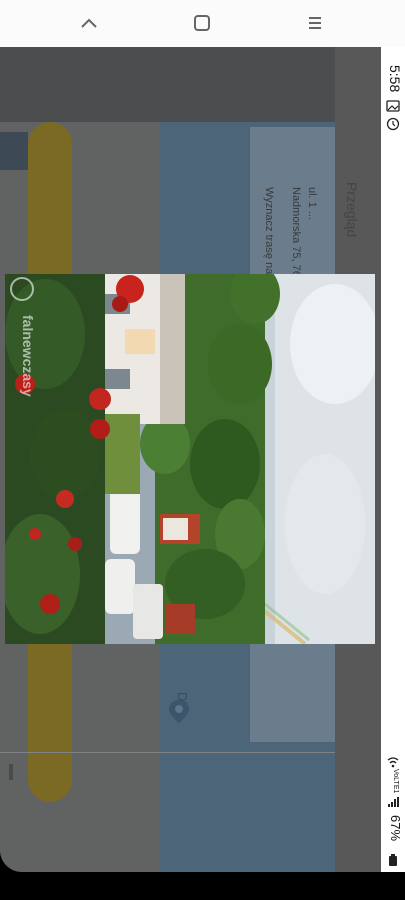 This screenshot has height=900, width=405. I want to click on battery-percentage: 67%, so click(395, 828).